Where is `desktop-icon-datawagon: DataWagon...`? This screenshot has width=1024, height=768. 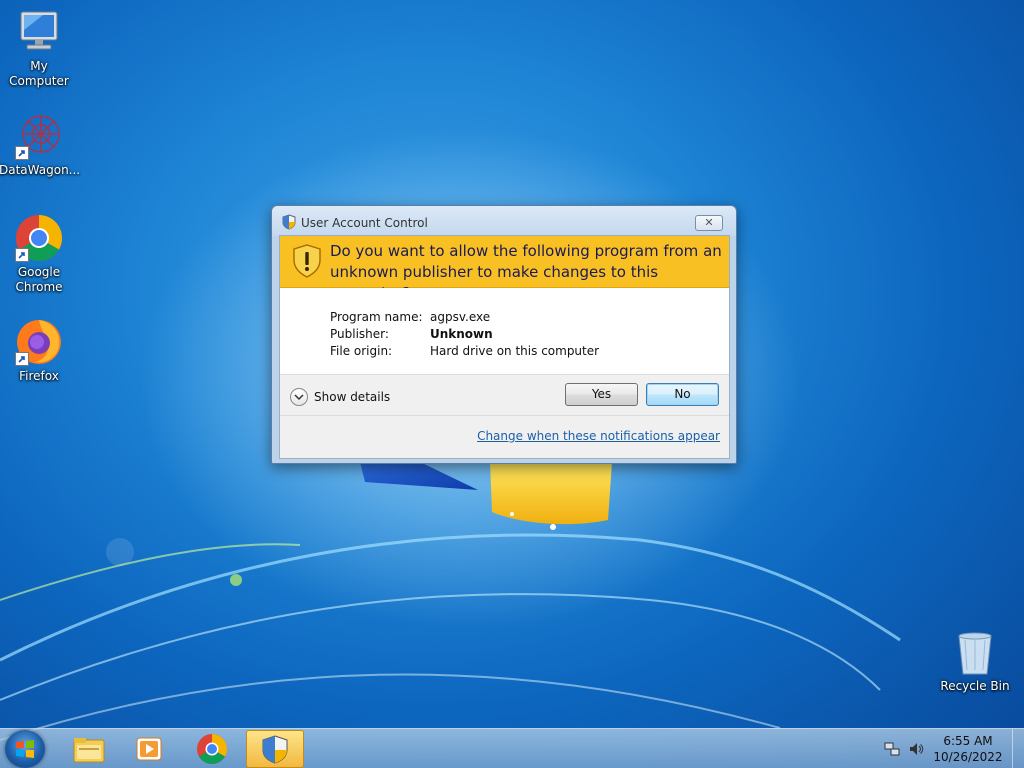
desktop-icon-datawagon: DataWagon... is located at coordinates (40, 145).